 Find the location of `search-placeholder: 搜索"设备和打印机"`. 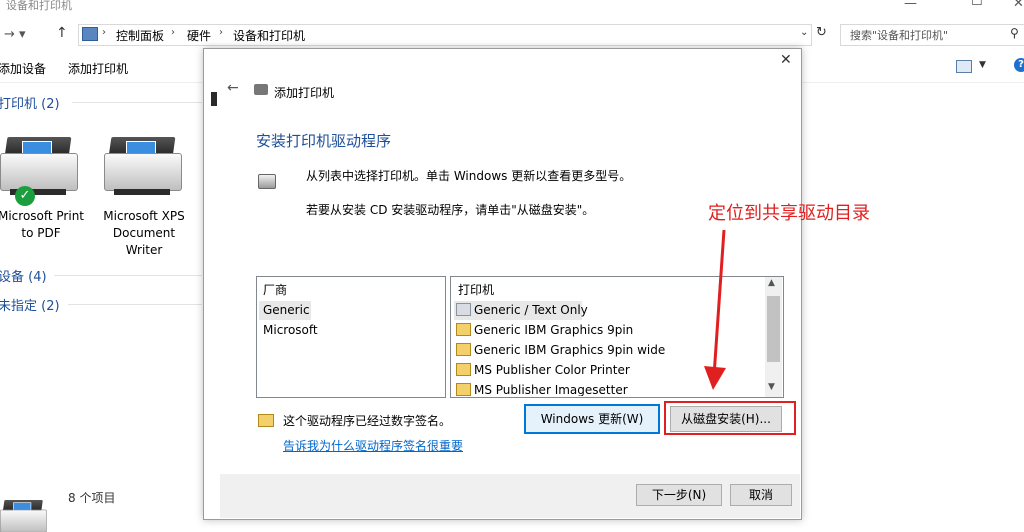

search-placeholder: 搜索"设备和打印机" is located at coordinates (899, 35).